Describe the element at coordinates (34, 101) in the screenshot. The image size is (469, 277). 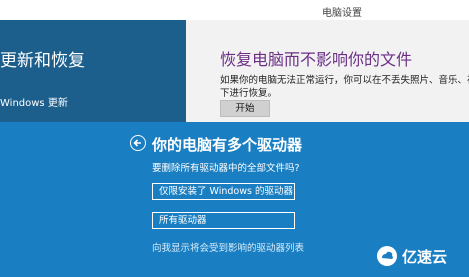
I see `sidebar-item-windows-update: Windows 更新` at that location.